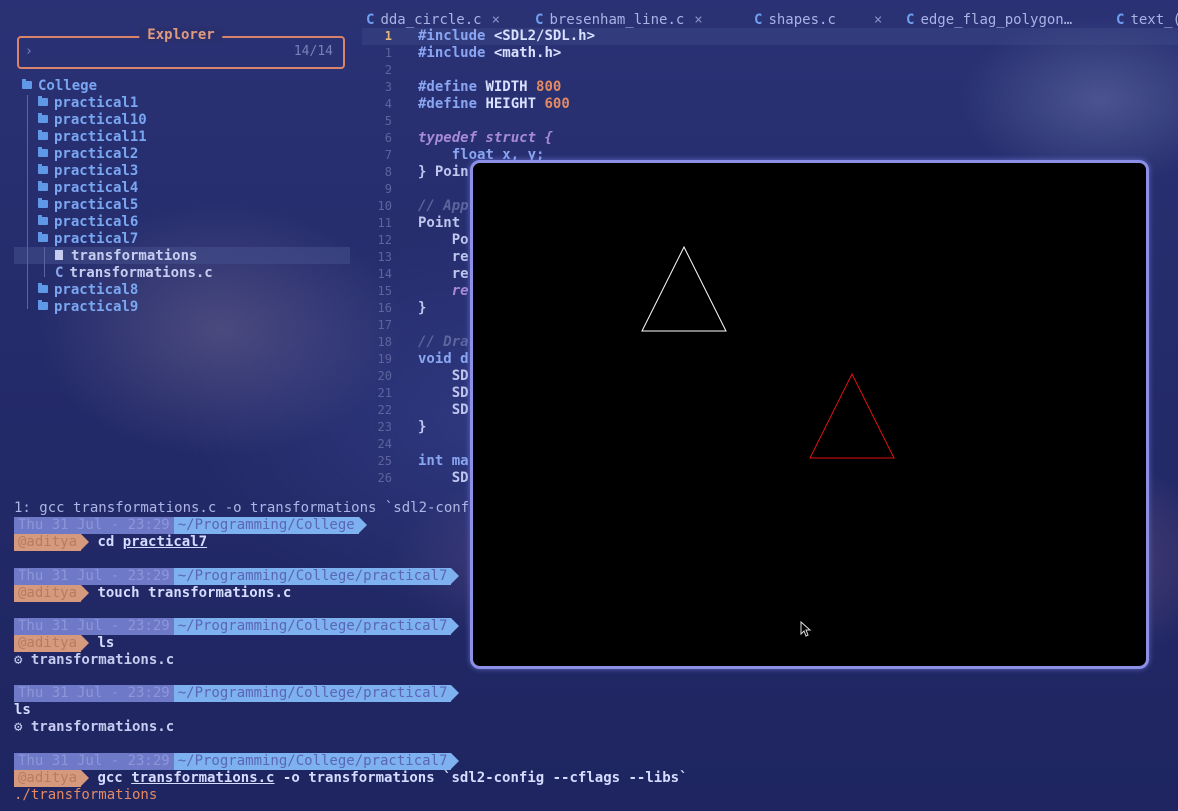 This screenshot has width=1178, height=811. Describe the element at coordinates (44, 262) in the screenshot. I see `tree-guide-nested` at that location.